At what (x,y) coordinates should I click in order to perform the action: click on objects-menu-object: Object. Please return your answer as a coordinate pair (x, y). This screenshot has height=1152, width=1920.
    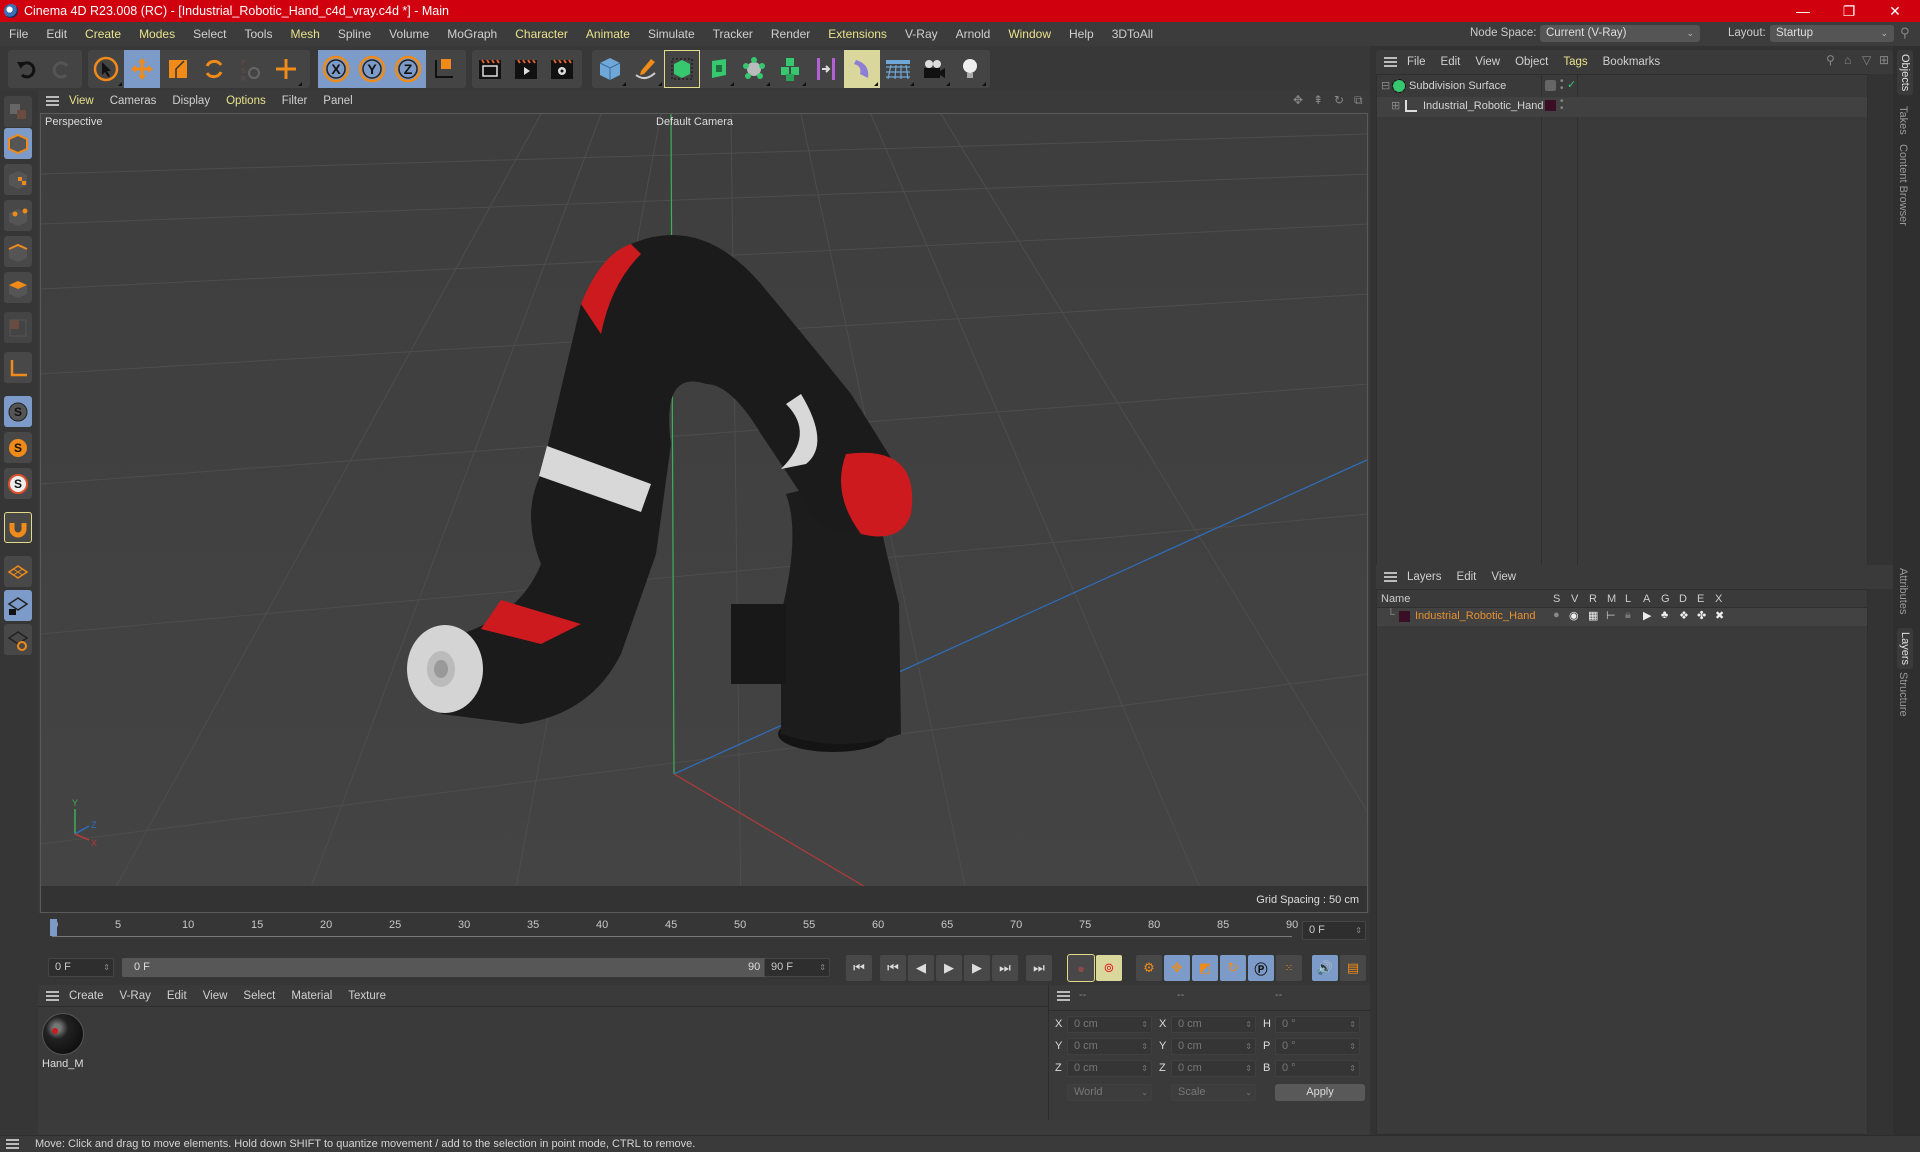
    Looking at the image, I should click on (1531, 62).